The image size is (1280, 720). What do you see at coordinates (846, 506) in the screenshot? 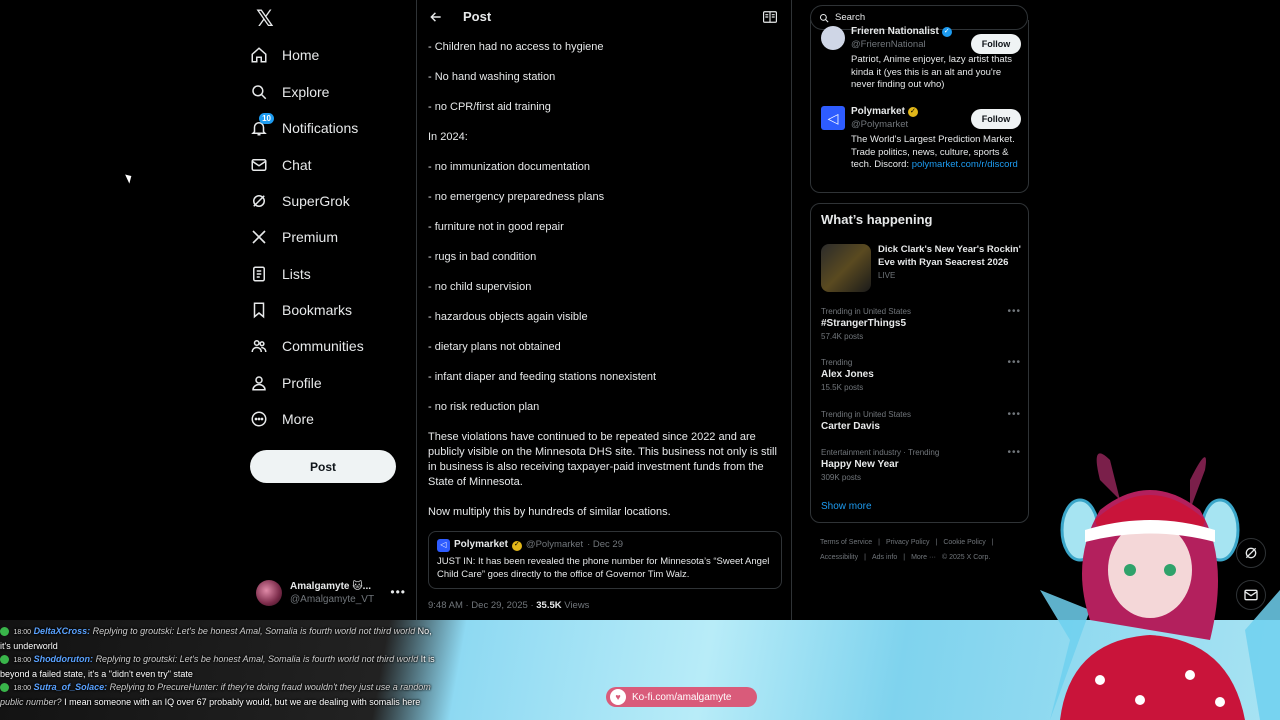
I see `show-more-link: Show more` at bounding box center [846, 506].